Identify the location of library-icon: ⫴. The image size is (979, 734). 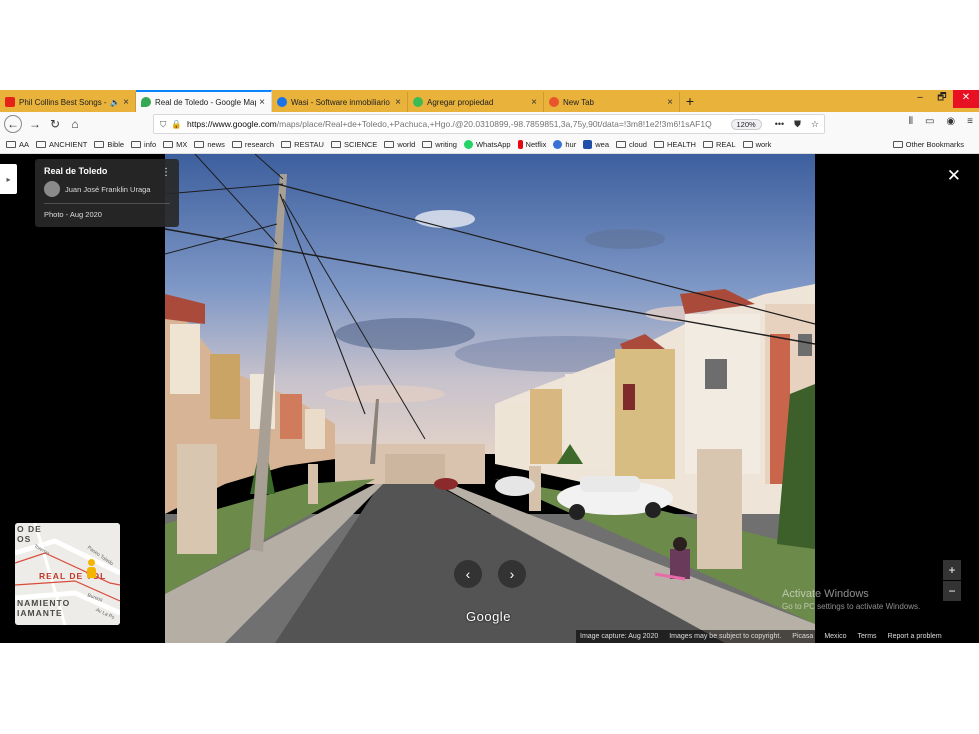
(911, 121).